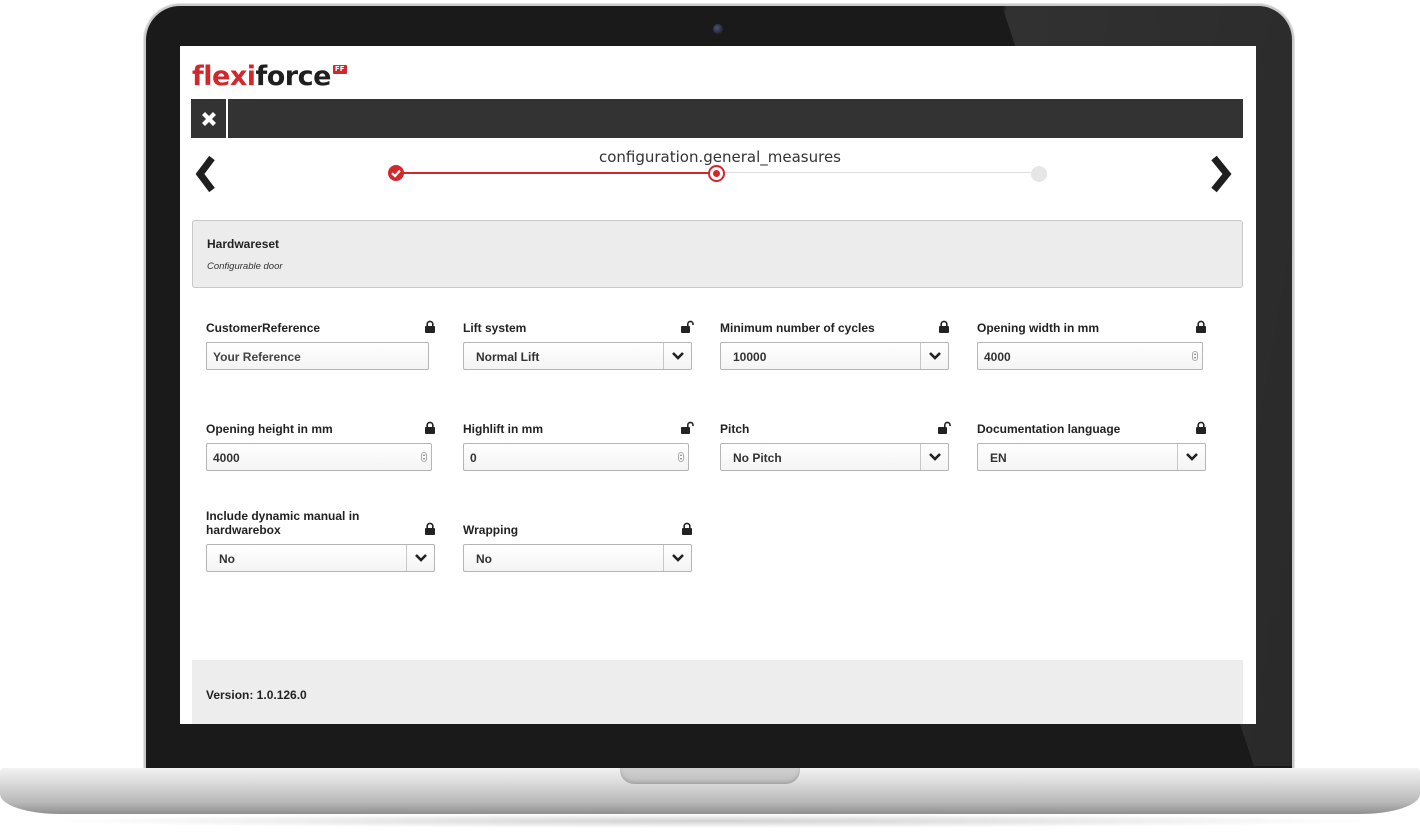 The height and width of the screenshot is (838, 1420). What do you see at coordinates (718, 29) in the screenshot?
I see `webcam` at bounding box center [718, 29].